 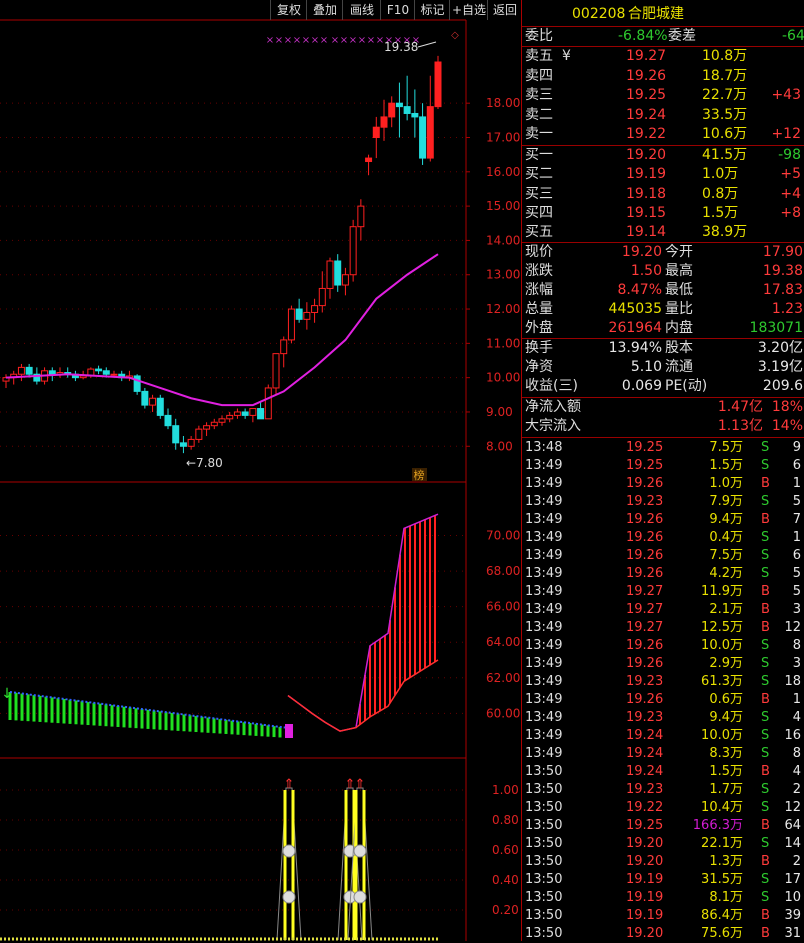 What do you see at coordinates (782, 271) in the screenshot?
I see `stat-value: 19.38` at bounding box center [782, 271].